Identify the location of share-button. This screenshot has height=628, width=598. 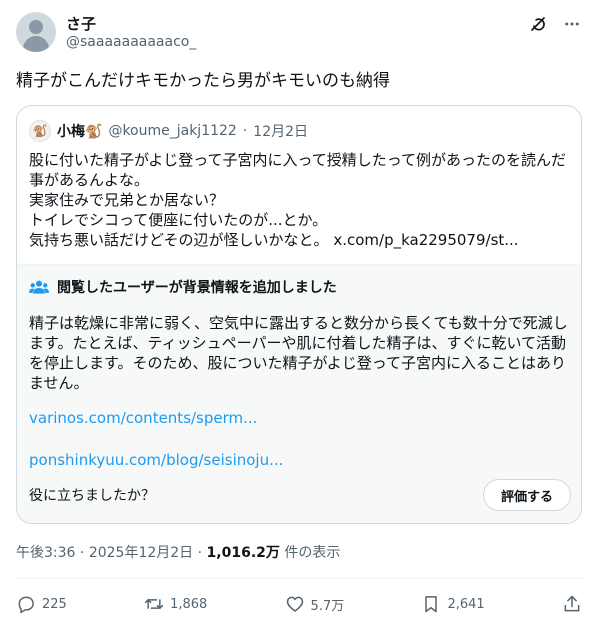
(572, 604).